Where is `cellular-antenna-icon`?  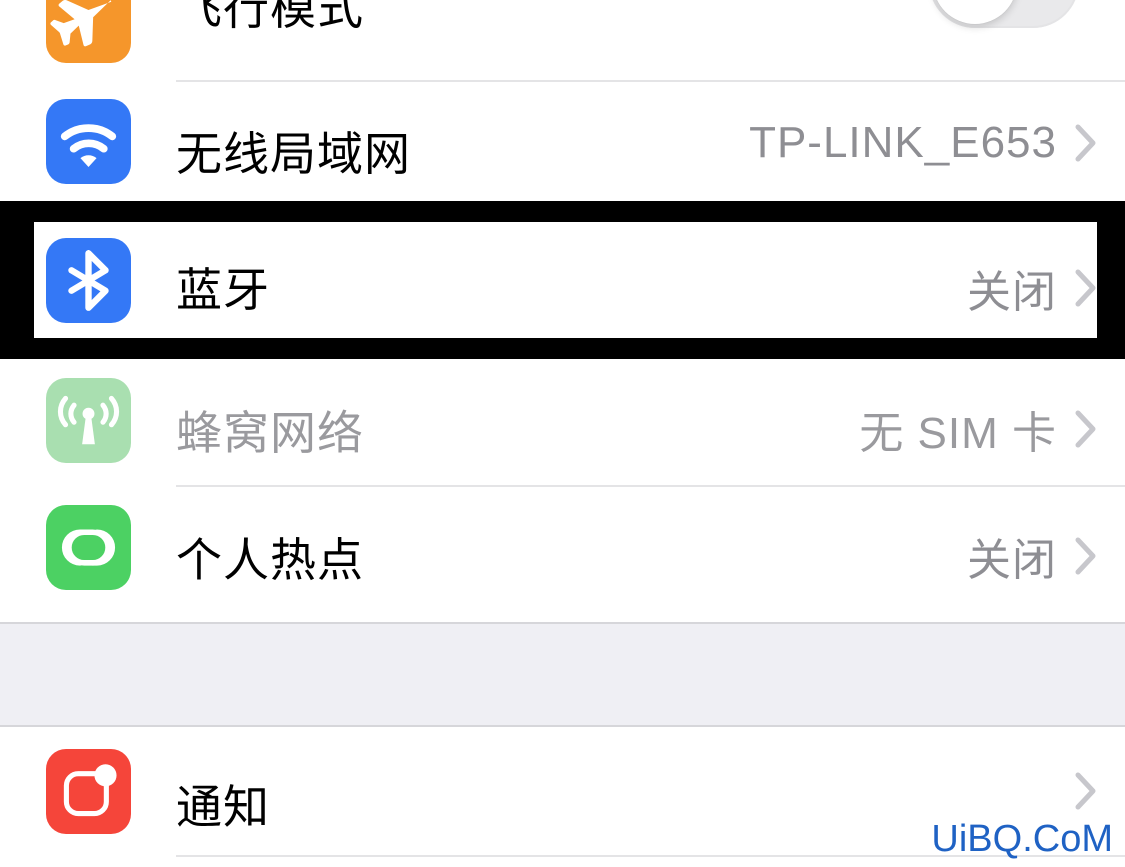
cellular-antenna-icon is located at coordinates (88, 420).